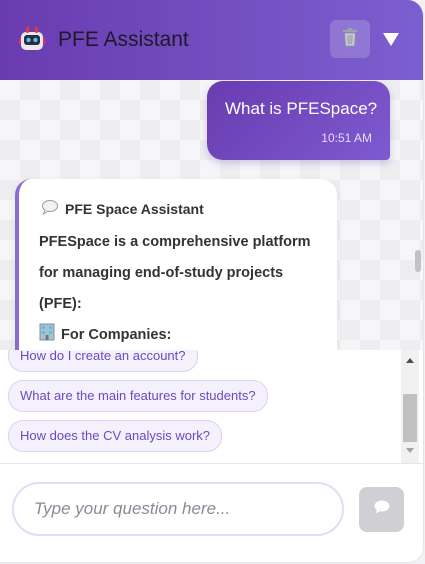  I want to click on chat-bubble-icon, so click(382, 509).